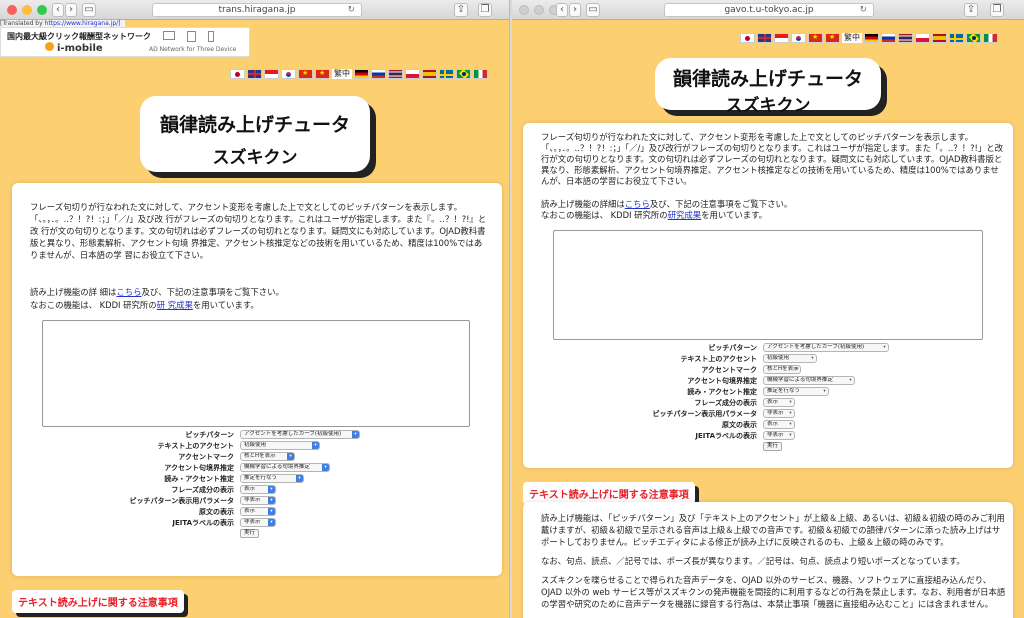 The width and height of the screenshot is (1024, 618). I want to click on translated-by-link: https://www.hiragana.jp/, so click(82, 23).